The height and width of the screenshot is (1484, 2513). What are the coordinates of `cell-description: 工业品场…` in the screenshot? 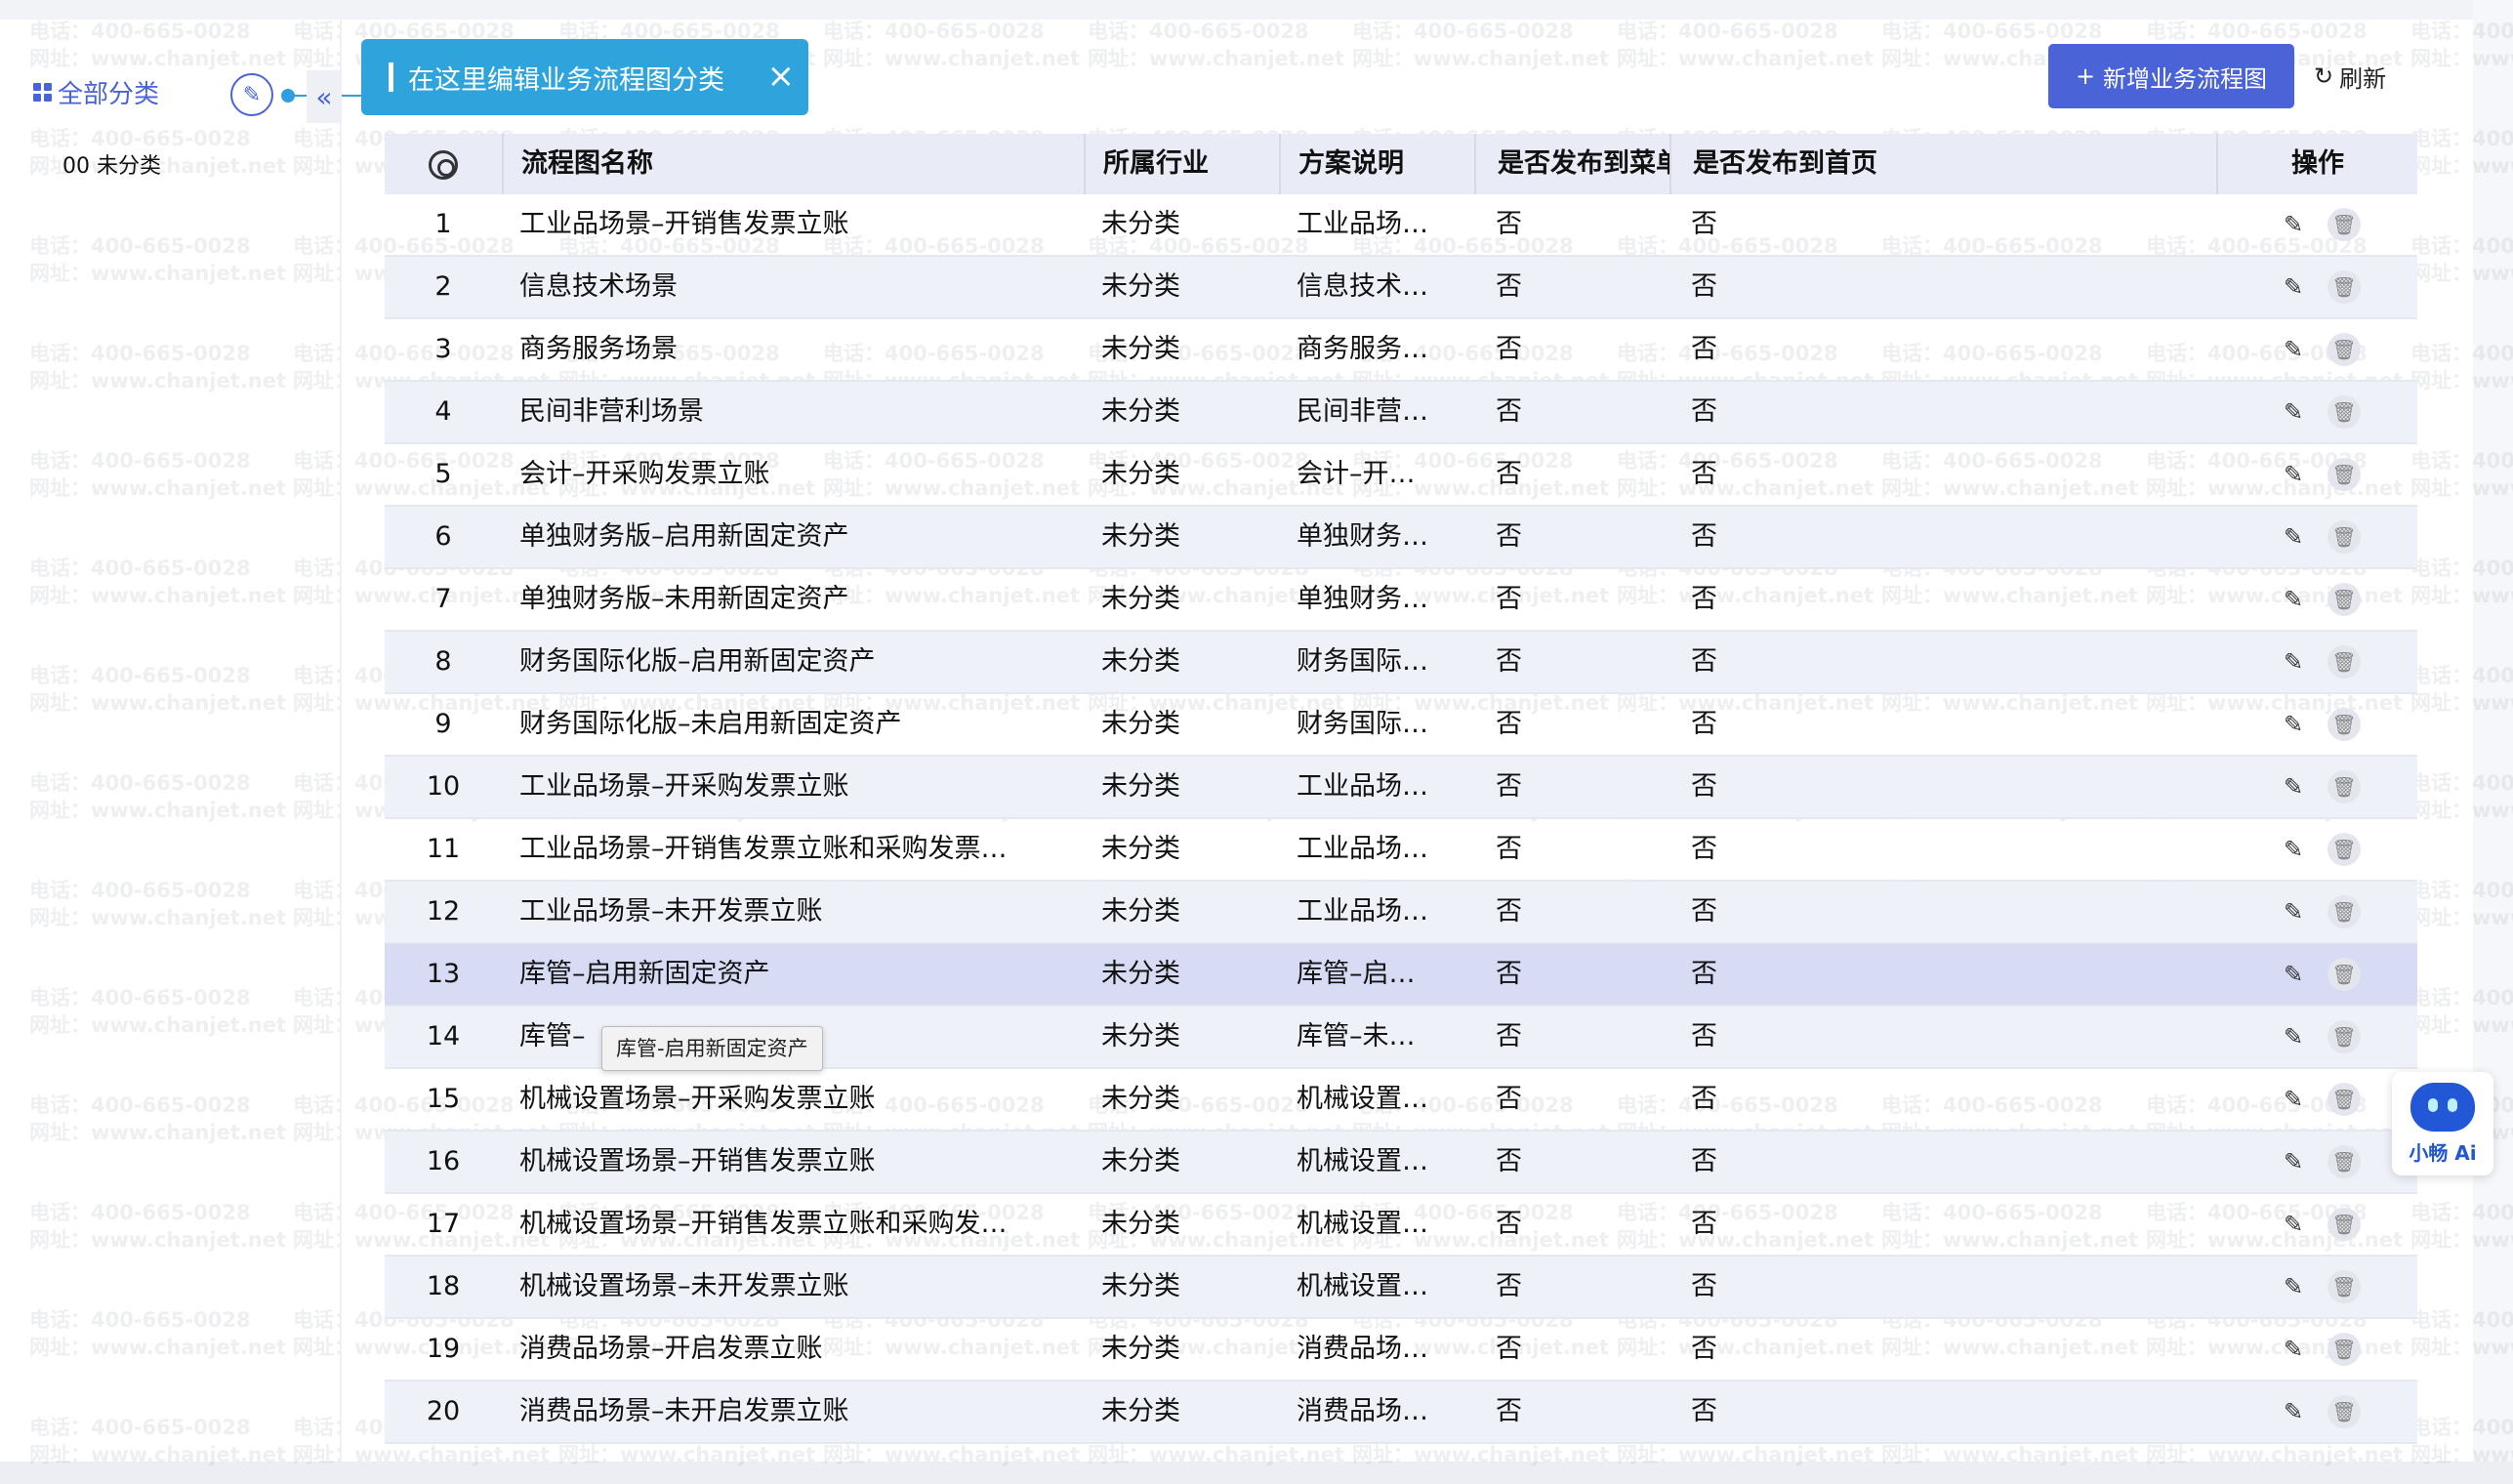 It's located at (1362, 224).